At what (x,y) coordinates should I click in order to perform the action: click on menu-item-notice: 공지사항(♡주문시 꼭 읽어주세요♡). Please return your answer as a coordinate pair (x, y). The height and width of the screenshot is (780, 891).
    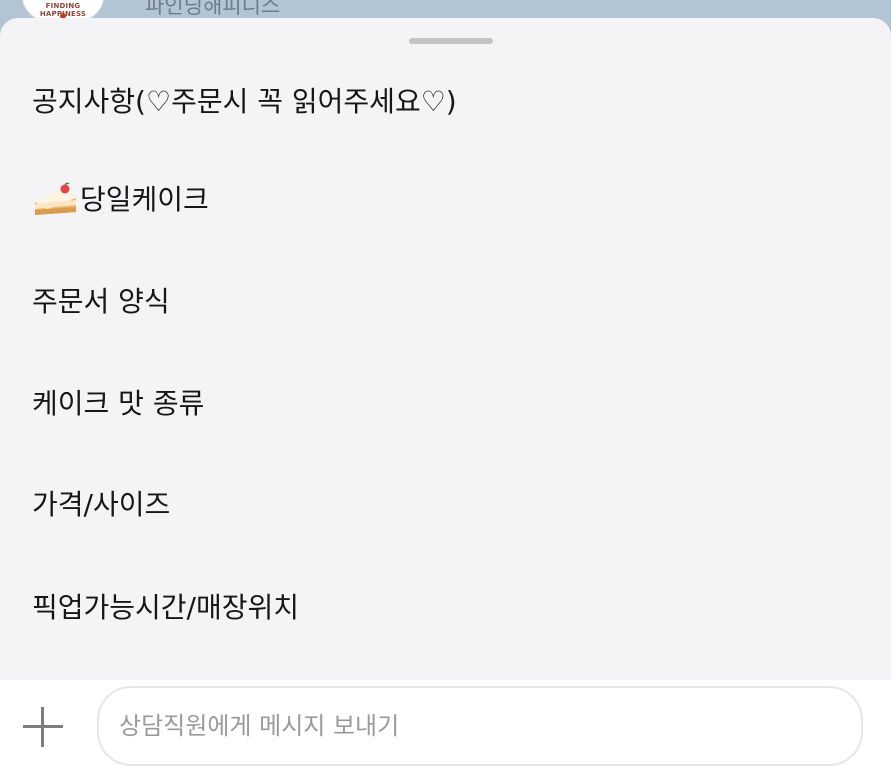
    Looking at the image, I should click on (244, 102).